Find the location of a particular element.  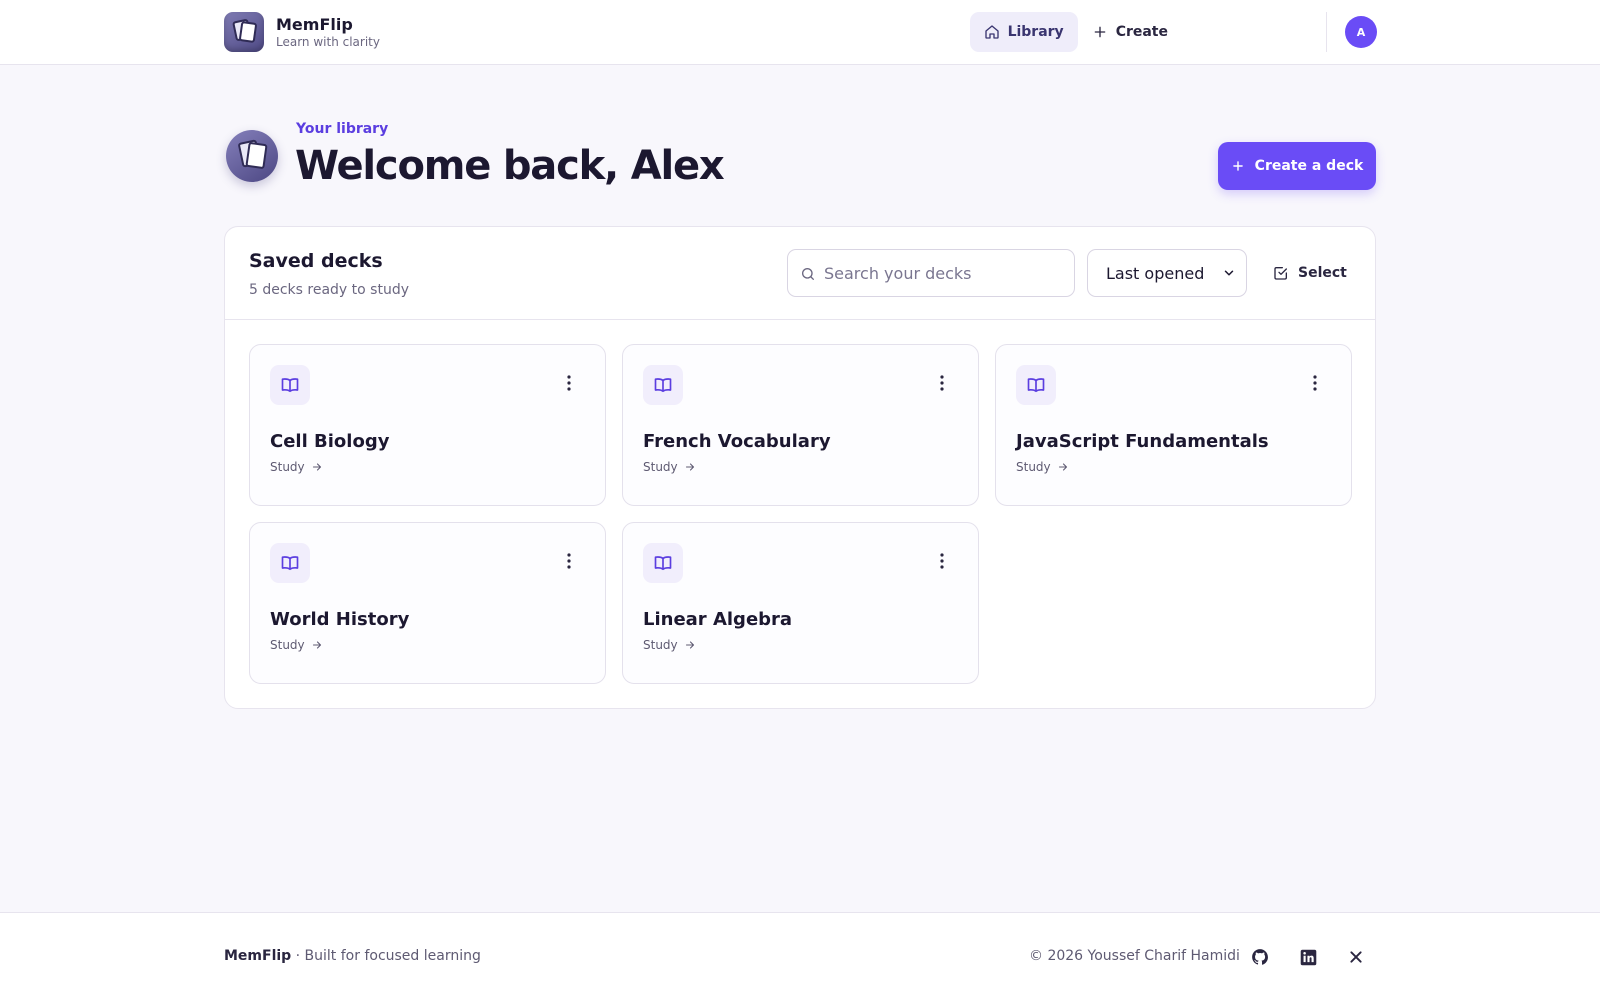

sort-select: Last opened is located at coordinates (1167, 273).